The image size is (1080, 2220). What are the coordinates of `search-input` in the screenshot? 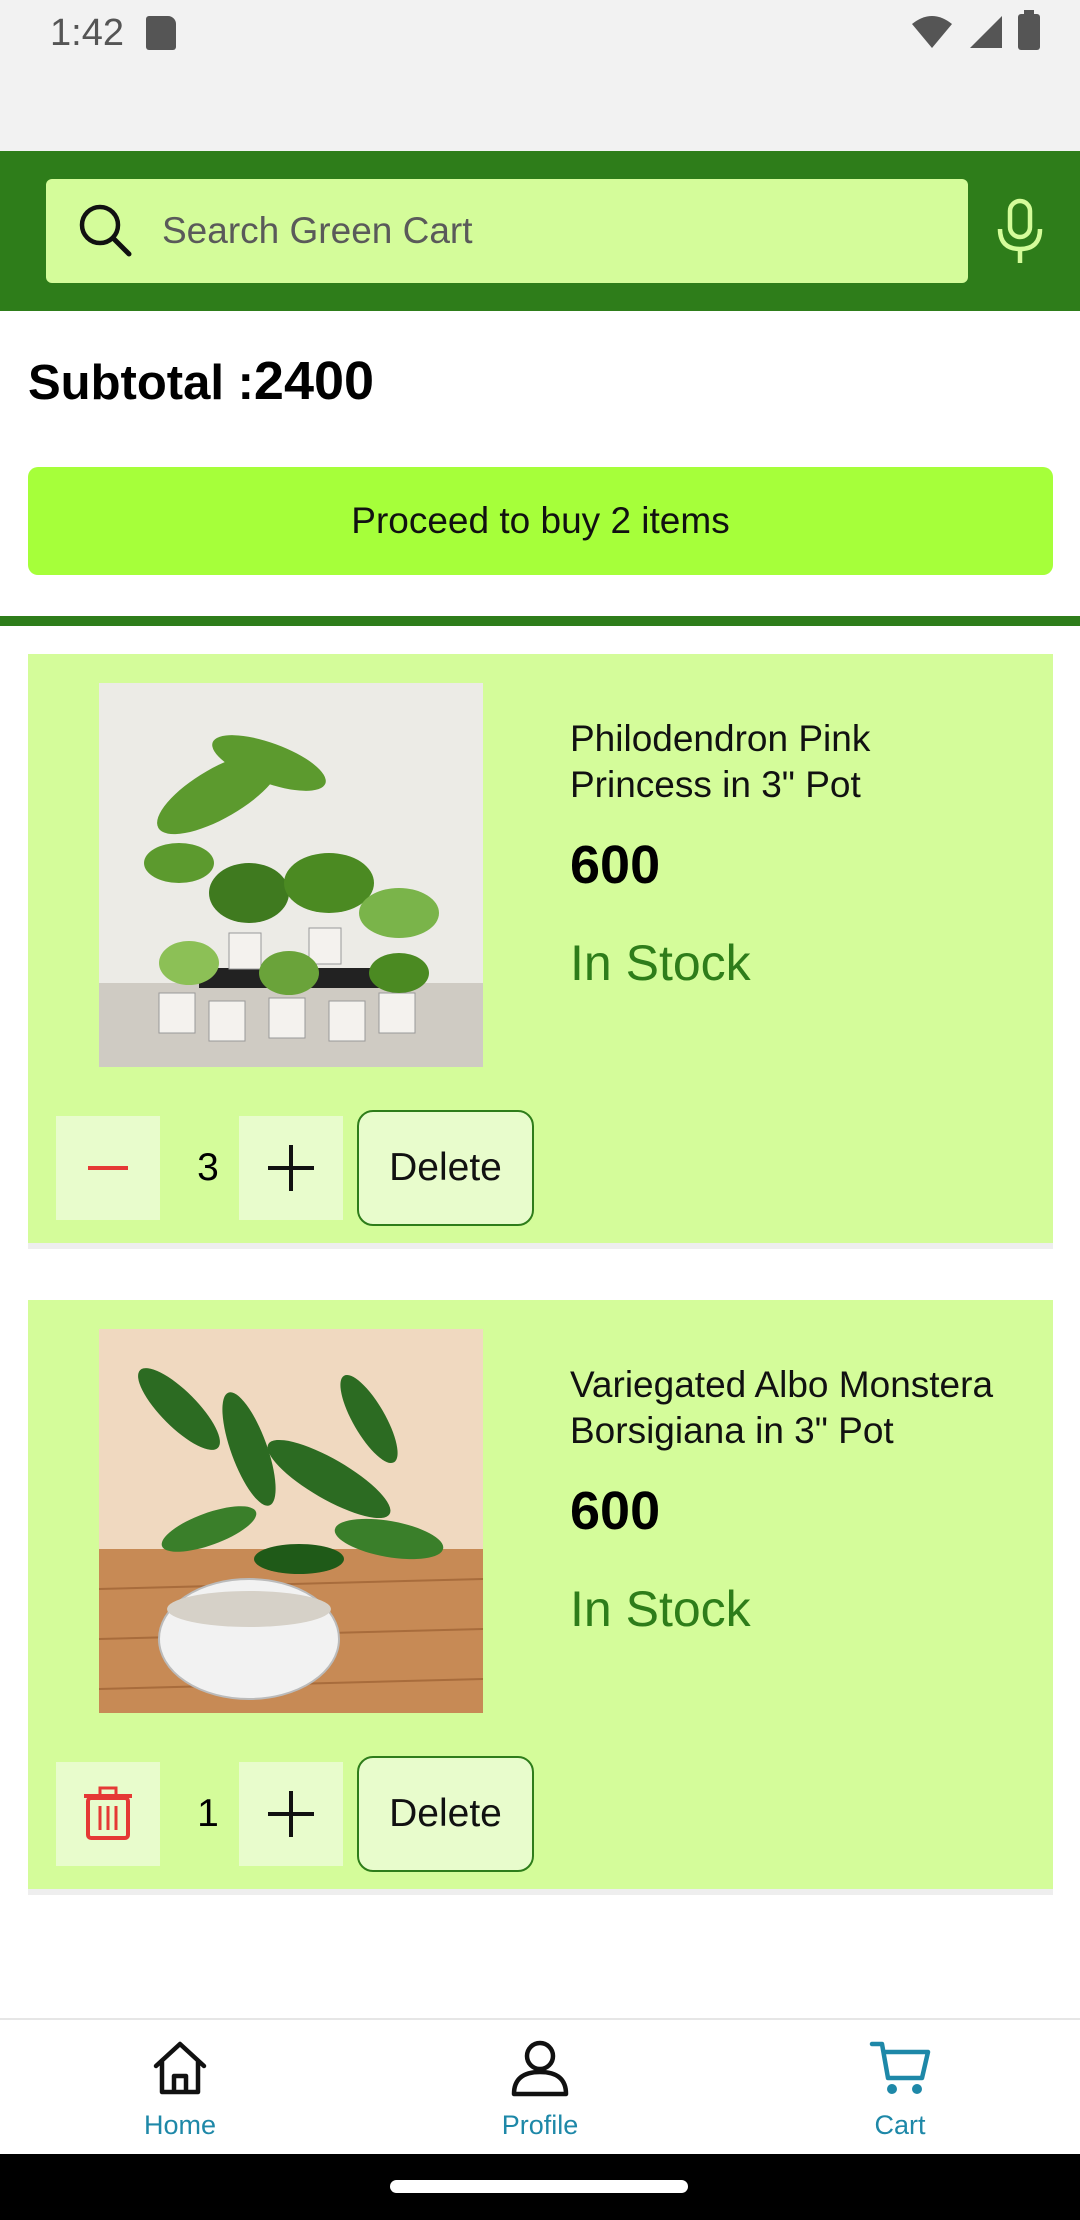 It's located at (552, 231).